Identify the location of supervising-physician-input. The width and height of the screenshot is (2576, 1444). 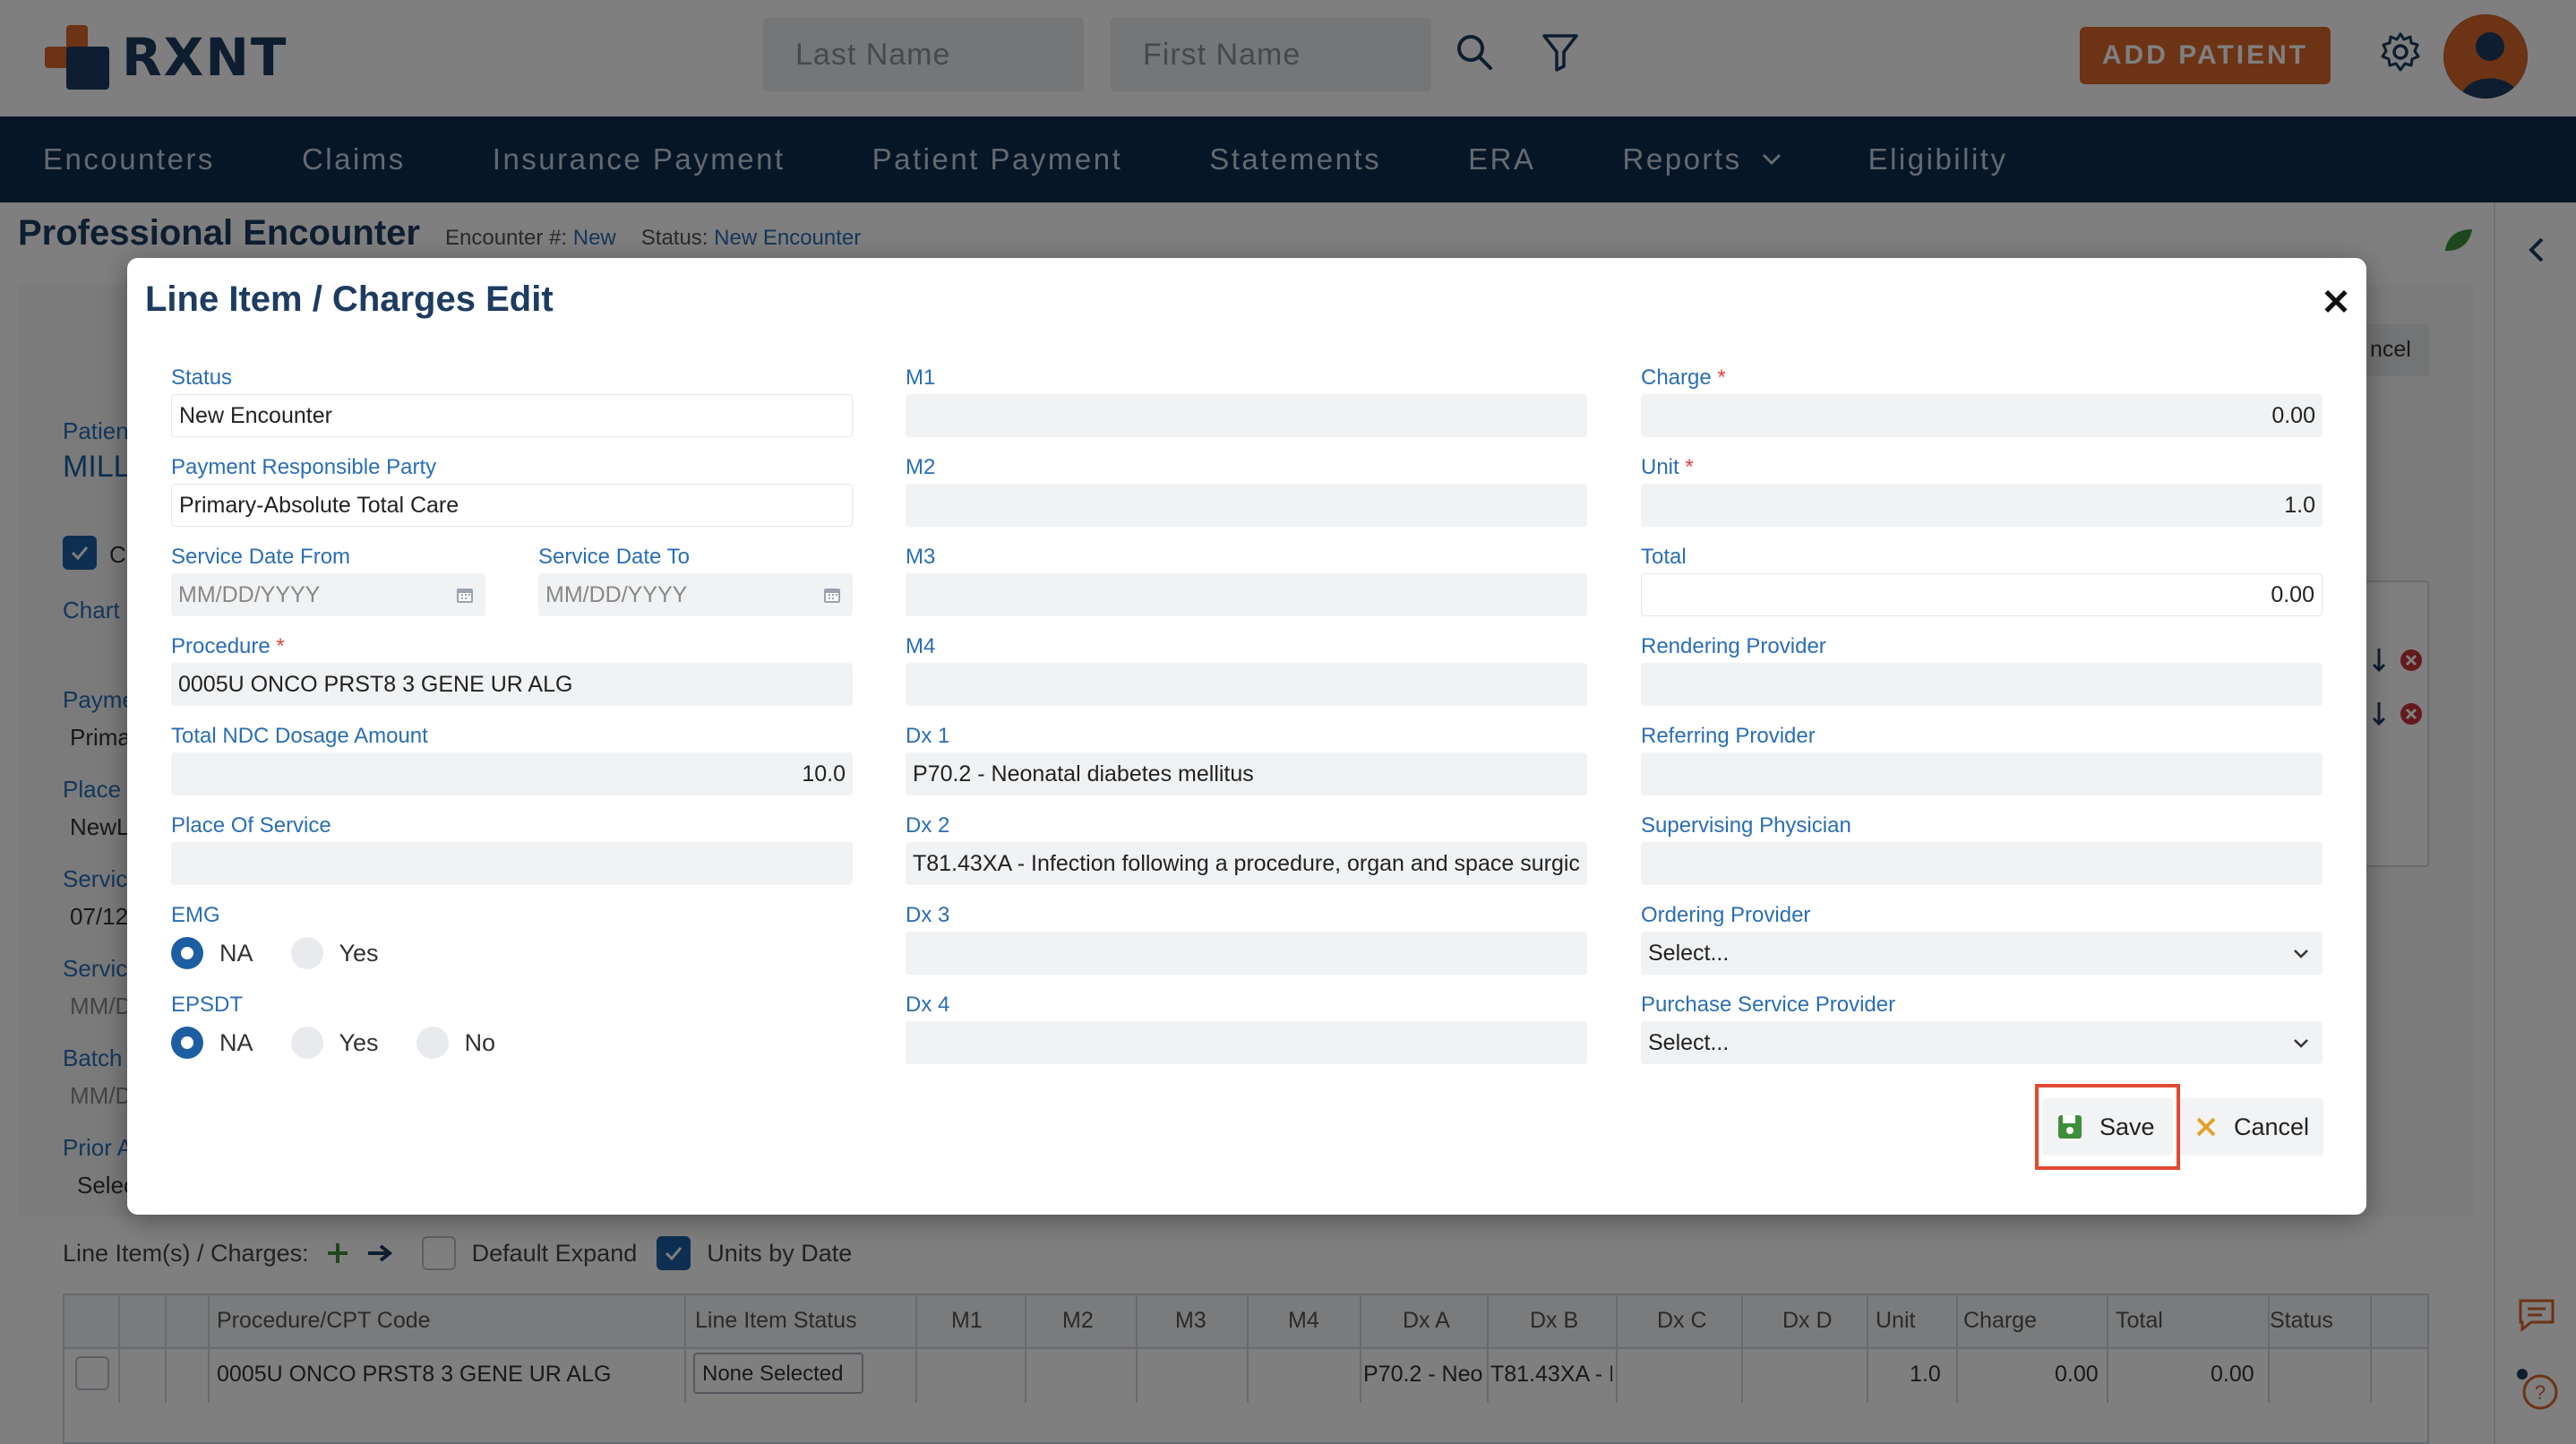
(1982, 864).